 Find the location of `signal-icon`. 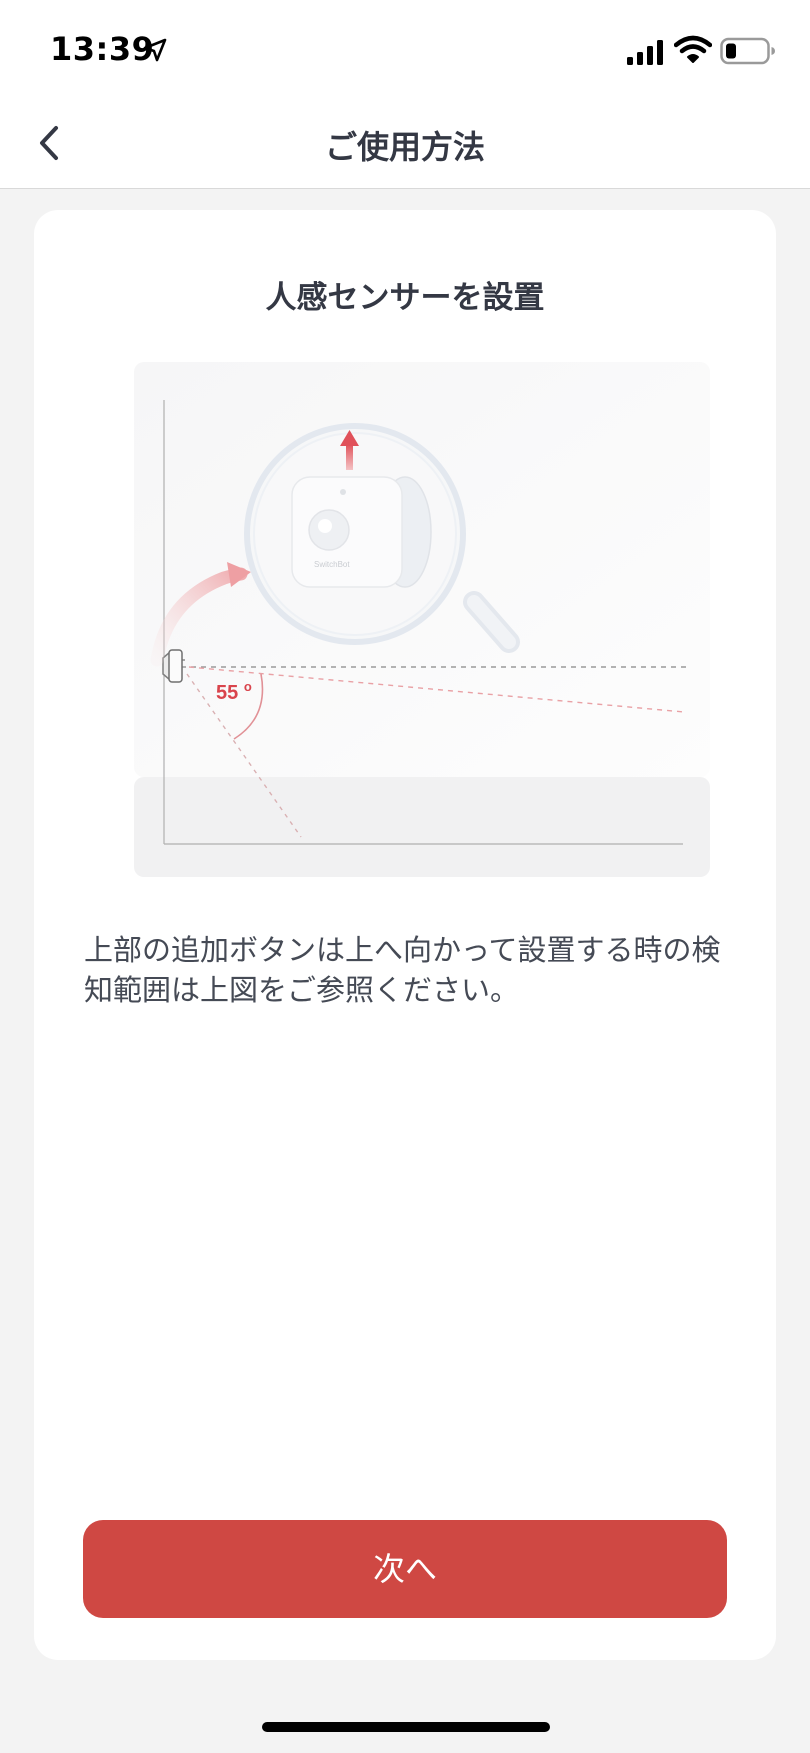

signal-icon is located at coordinates (645, 52).